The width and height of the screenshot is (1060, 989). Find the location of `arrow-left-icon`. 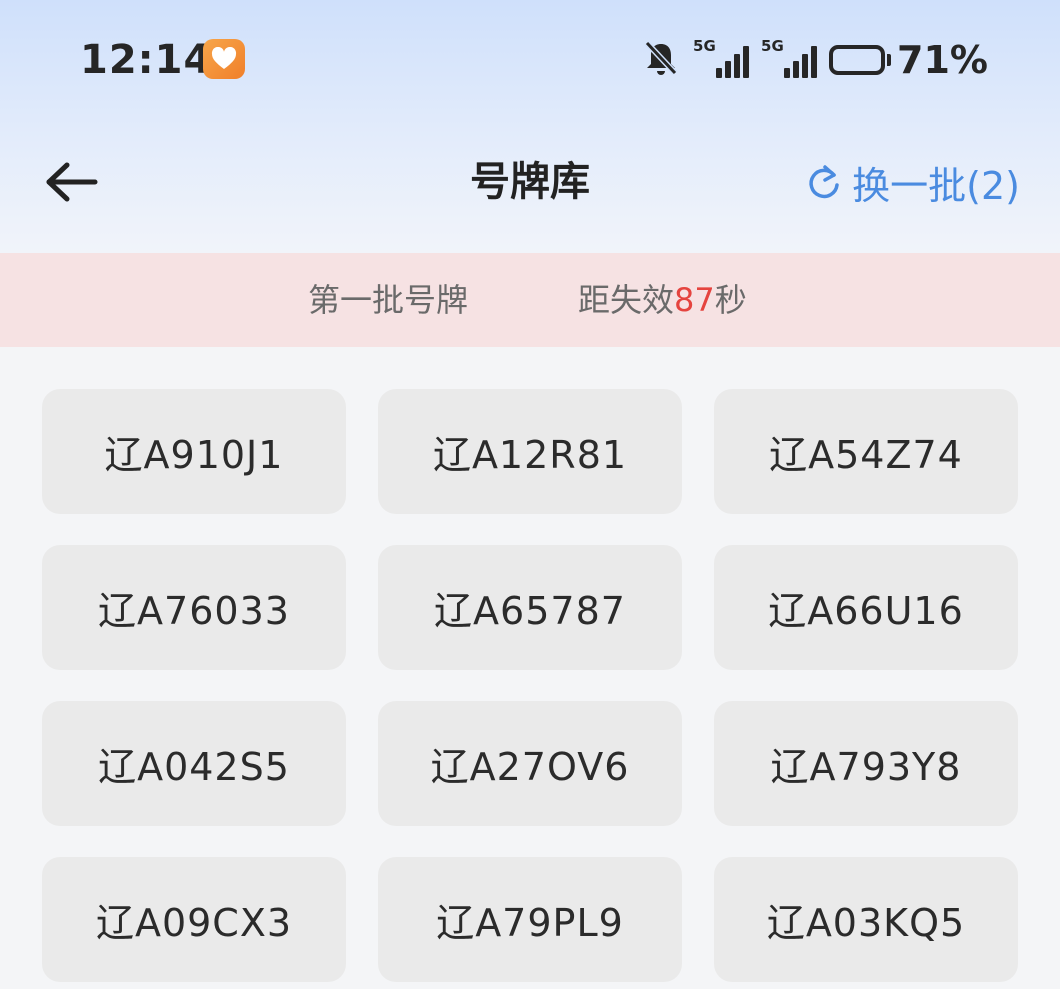

arrow-left-icon is located at coordinates (72, 182).